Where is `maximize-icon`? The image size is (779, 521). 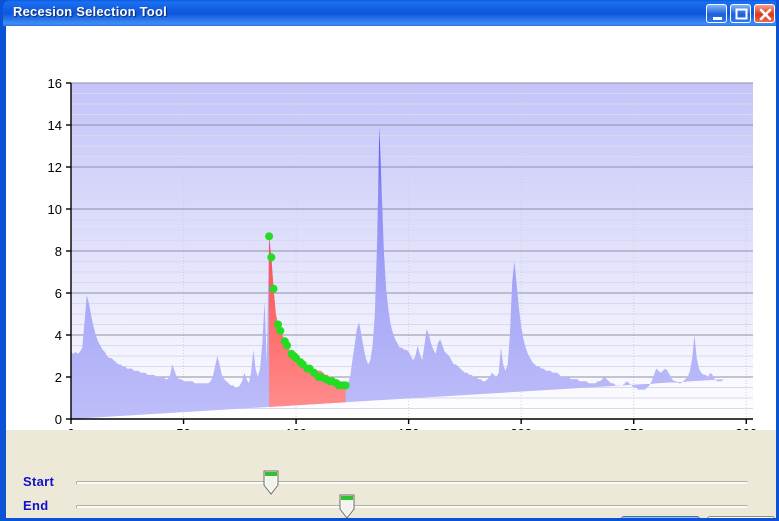
maximize-icon is located at coordinates (740, 13).